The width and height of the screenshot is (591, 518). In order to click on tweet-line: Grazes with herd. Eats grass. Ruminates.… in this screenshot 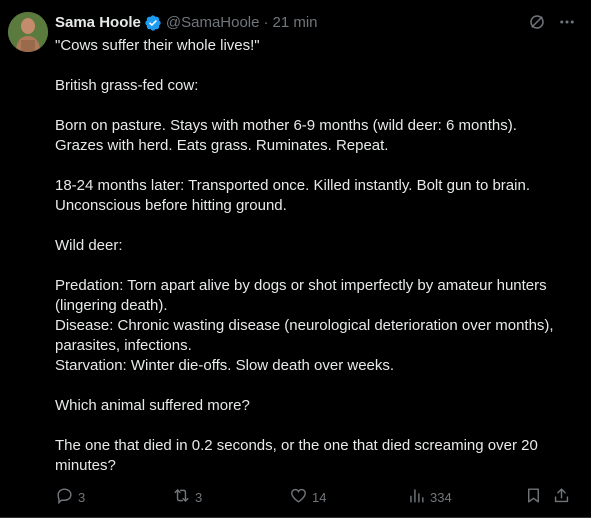, I will do `click(222, 145)`.